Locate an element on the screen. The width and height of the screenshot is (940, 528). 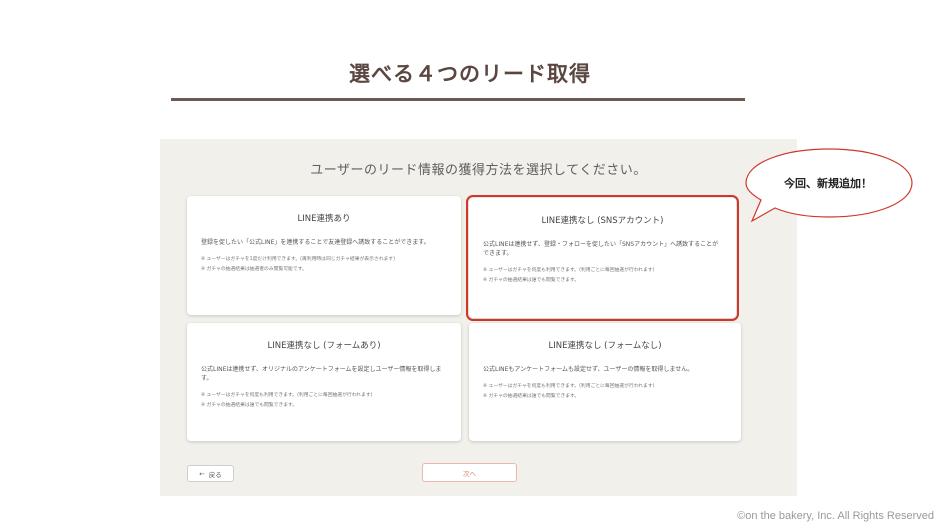
card-title: LINE連携なし (SNSアカウント) is located at coordinates (602, 221).